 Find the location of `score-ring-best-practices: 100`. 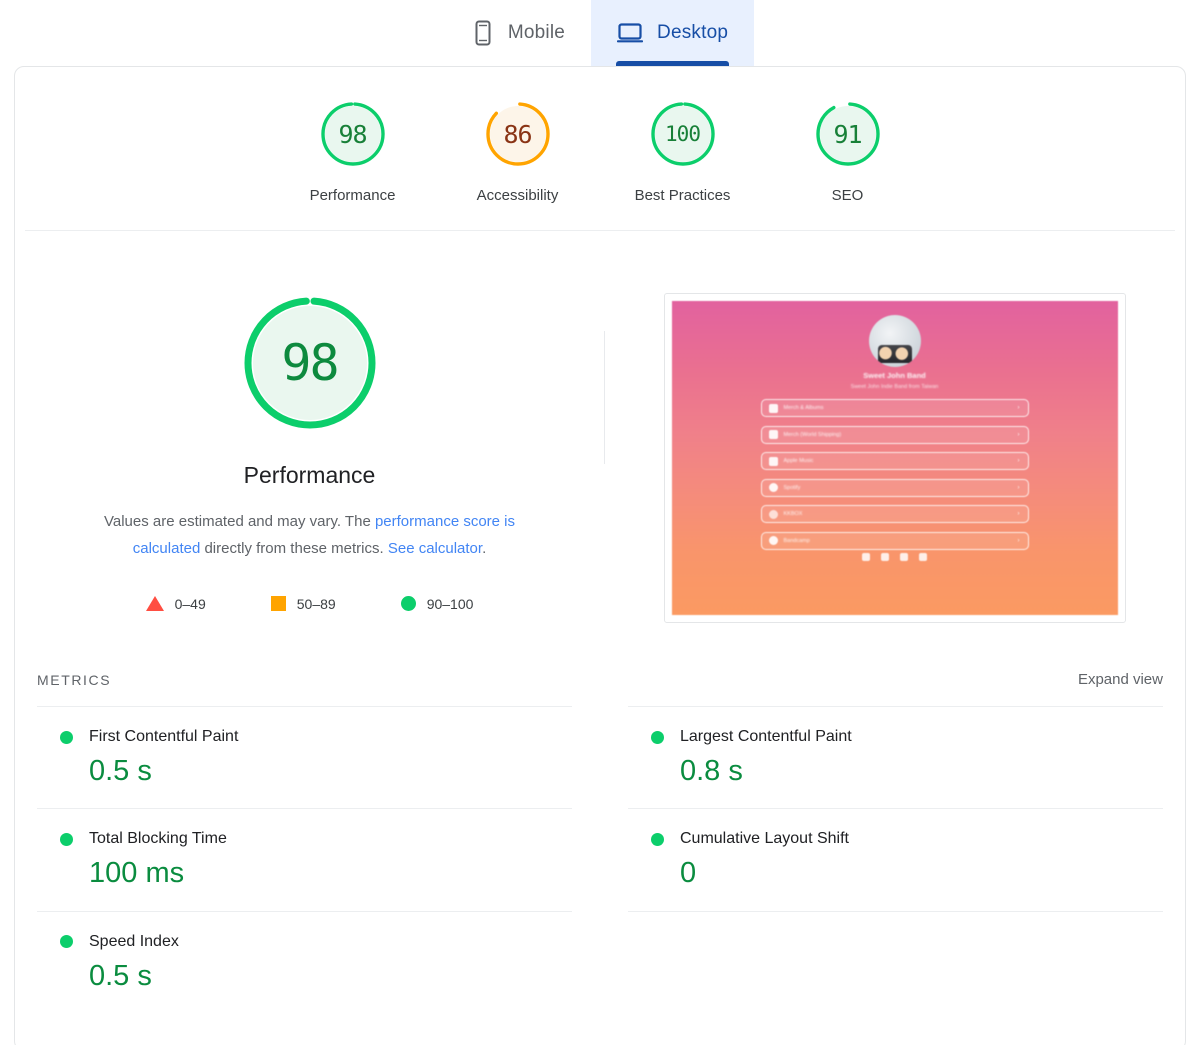

score-ring-best-practices: 100 is located at coordinates (683, 134).